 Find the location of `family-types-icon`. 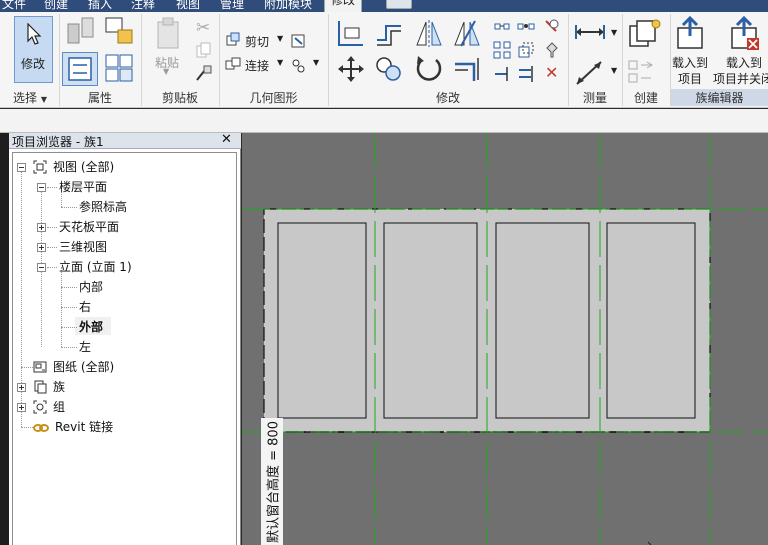

family-types-icon is located at coordinates (81, 31).